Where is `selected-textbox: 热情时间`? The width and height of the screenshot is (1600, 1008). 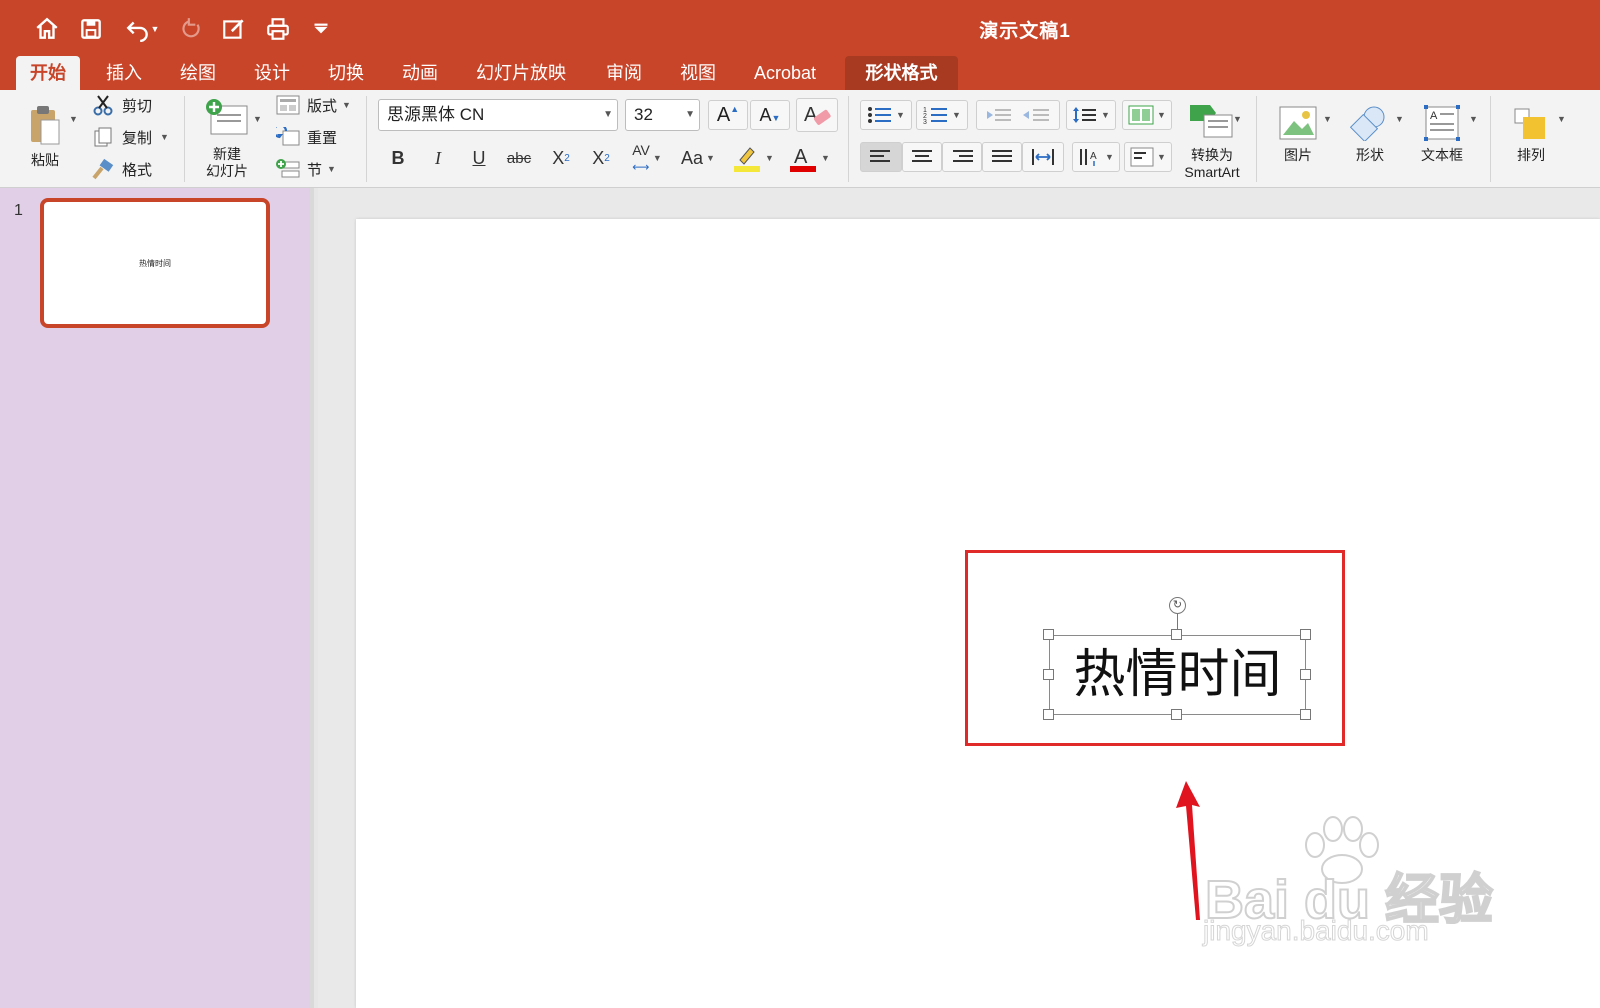
selected-textbox: 热情时间 is located at coordinates (1177, 675).